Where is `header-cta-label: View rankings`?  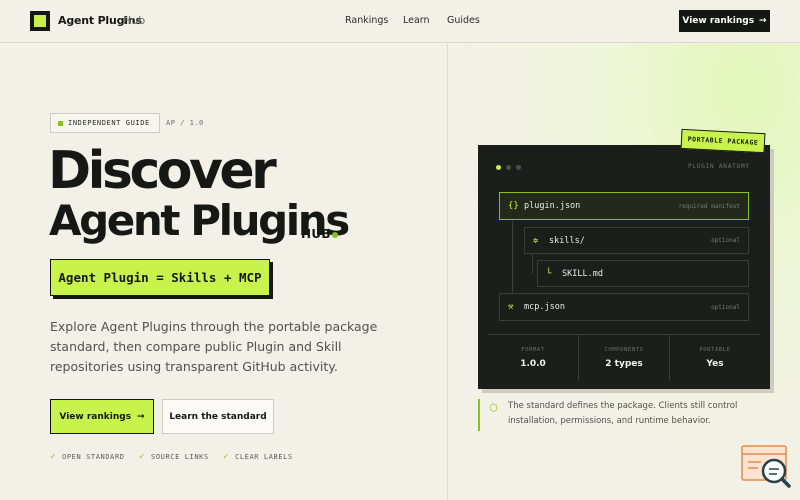 header-cta-label: View rankings is located at coordinates (718, 21).